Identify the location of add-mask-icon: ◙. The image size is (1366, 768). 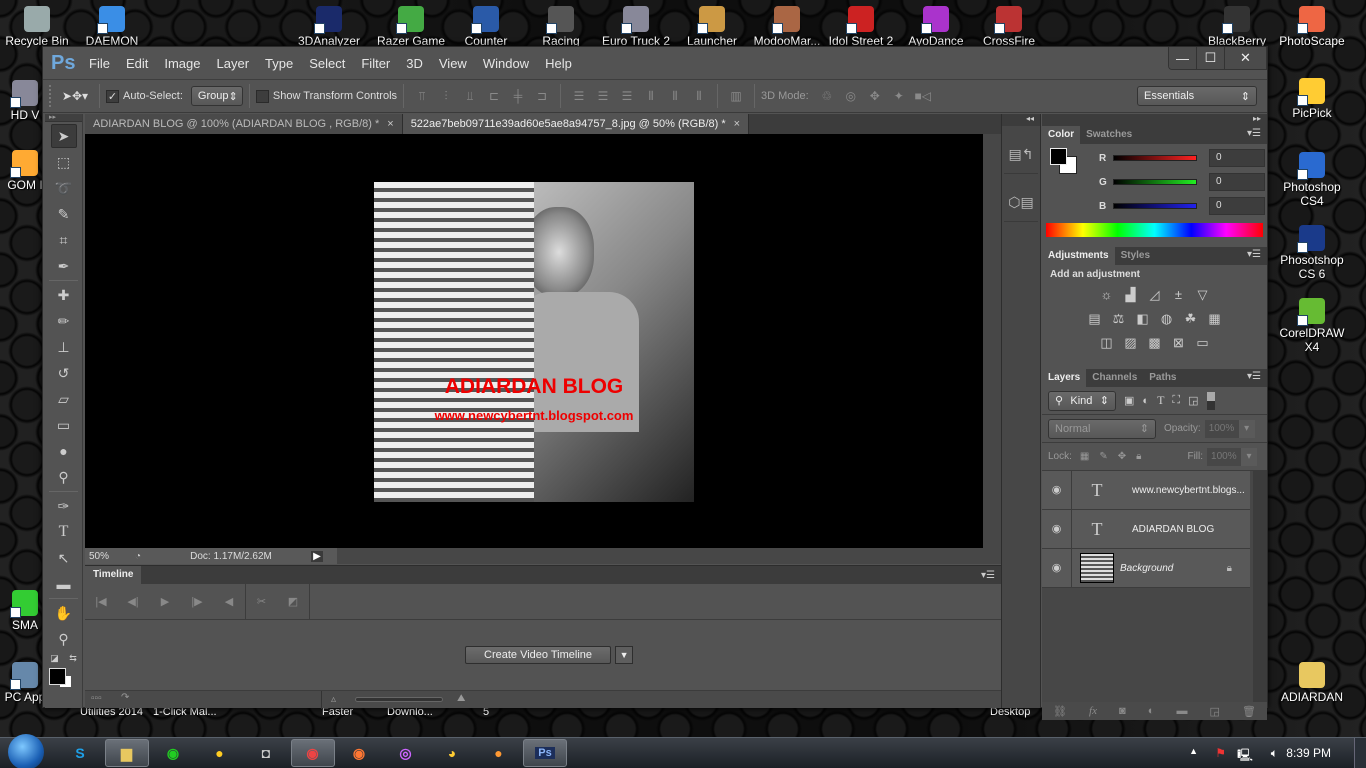
(1122, 711).